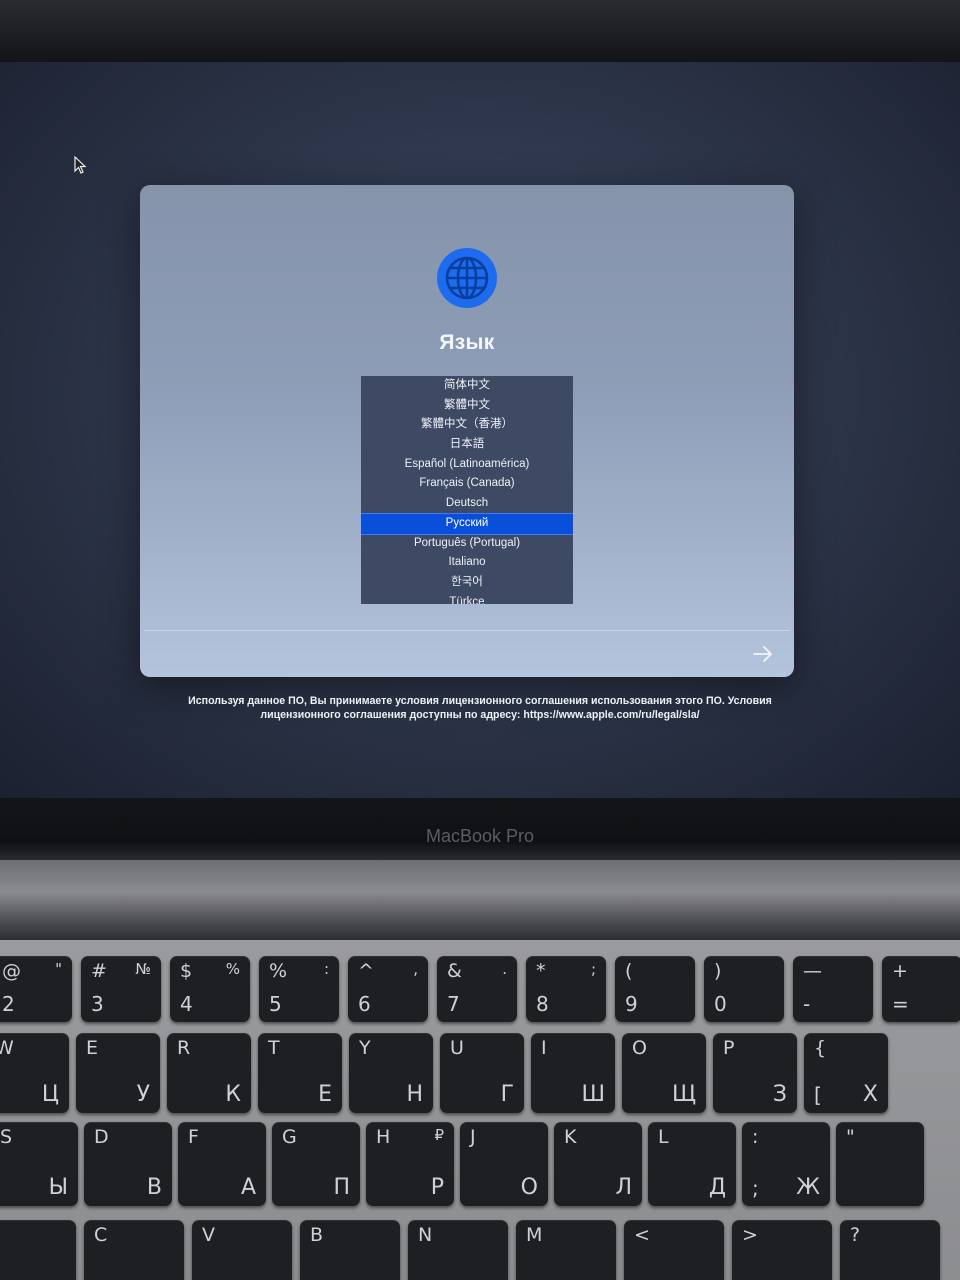  Describe the element at coordinates (341, 1187) in the screenshot. I see `key-legend: П` at that location.